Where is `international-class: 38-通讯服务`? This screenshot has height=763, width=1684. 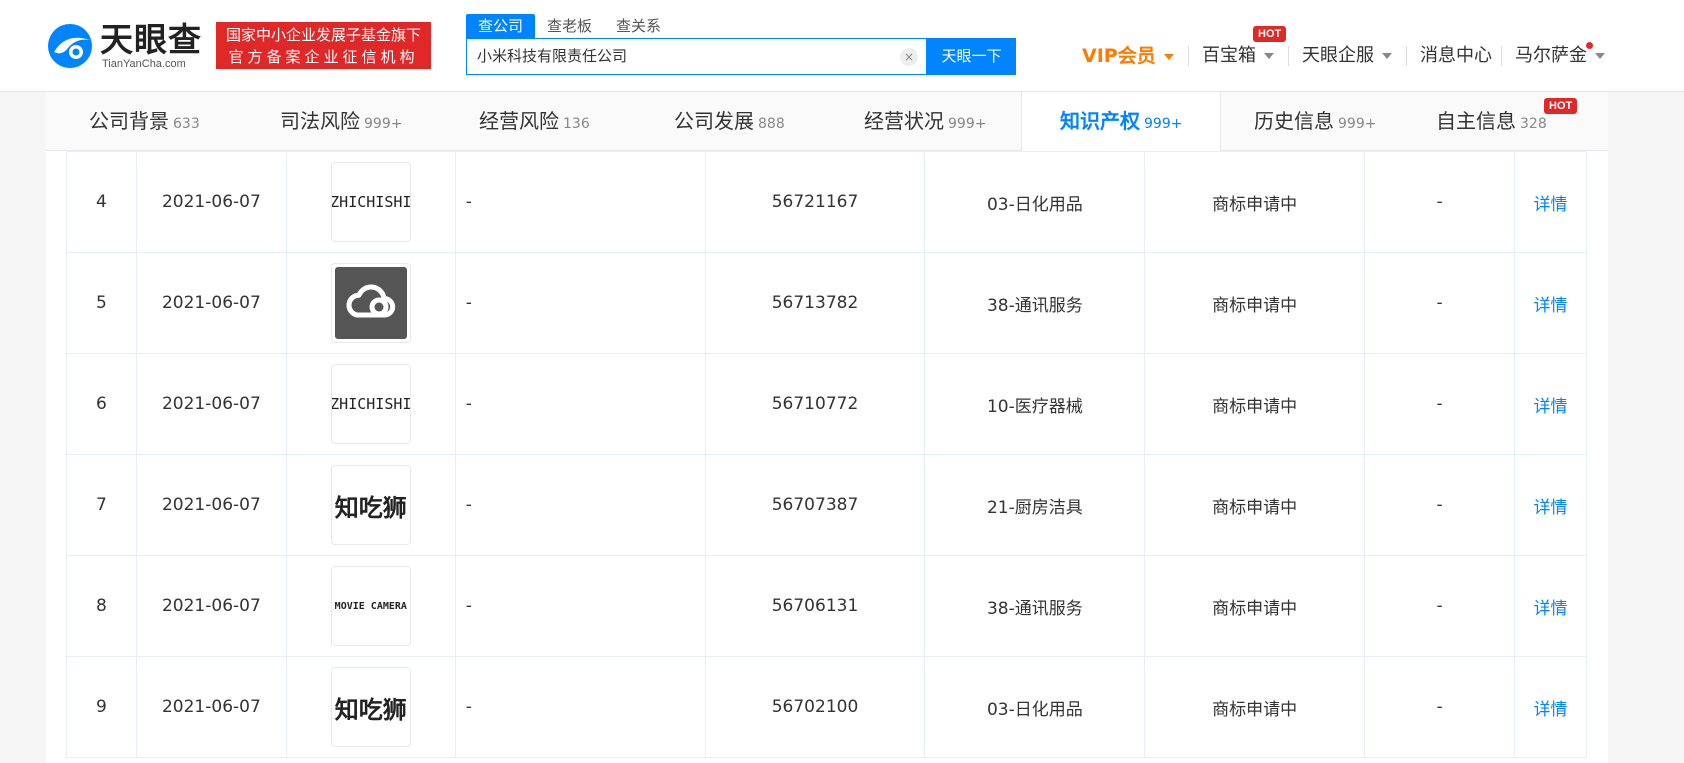
international-class: 38-通讯服务 is located at coordinates (1035, 606).